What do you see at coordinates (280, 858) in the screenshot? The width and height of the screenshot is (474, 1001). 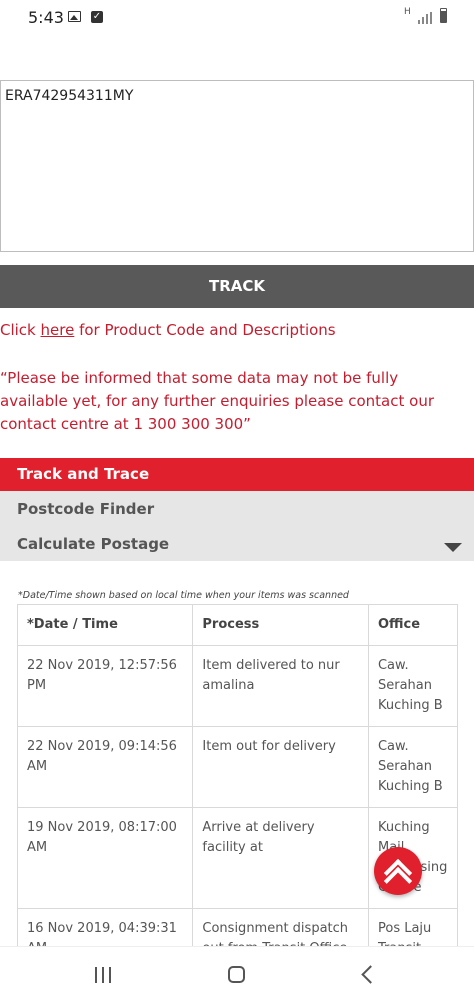 I see `cell-process: Arrive at delivery facility at` at bounding box center [280, 858].